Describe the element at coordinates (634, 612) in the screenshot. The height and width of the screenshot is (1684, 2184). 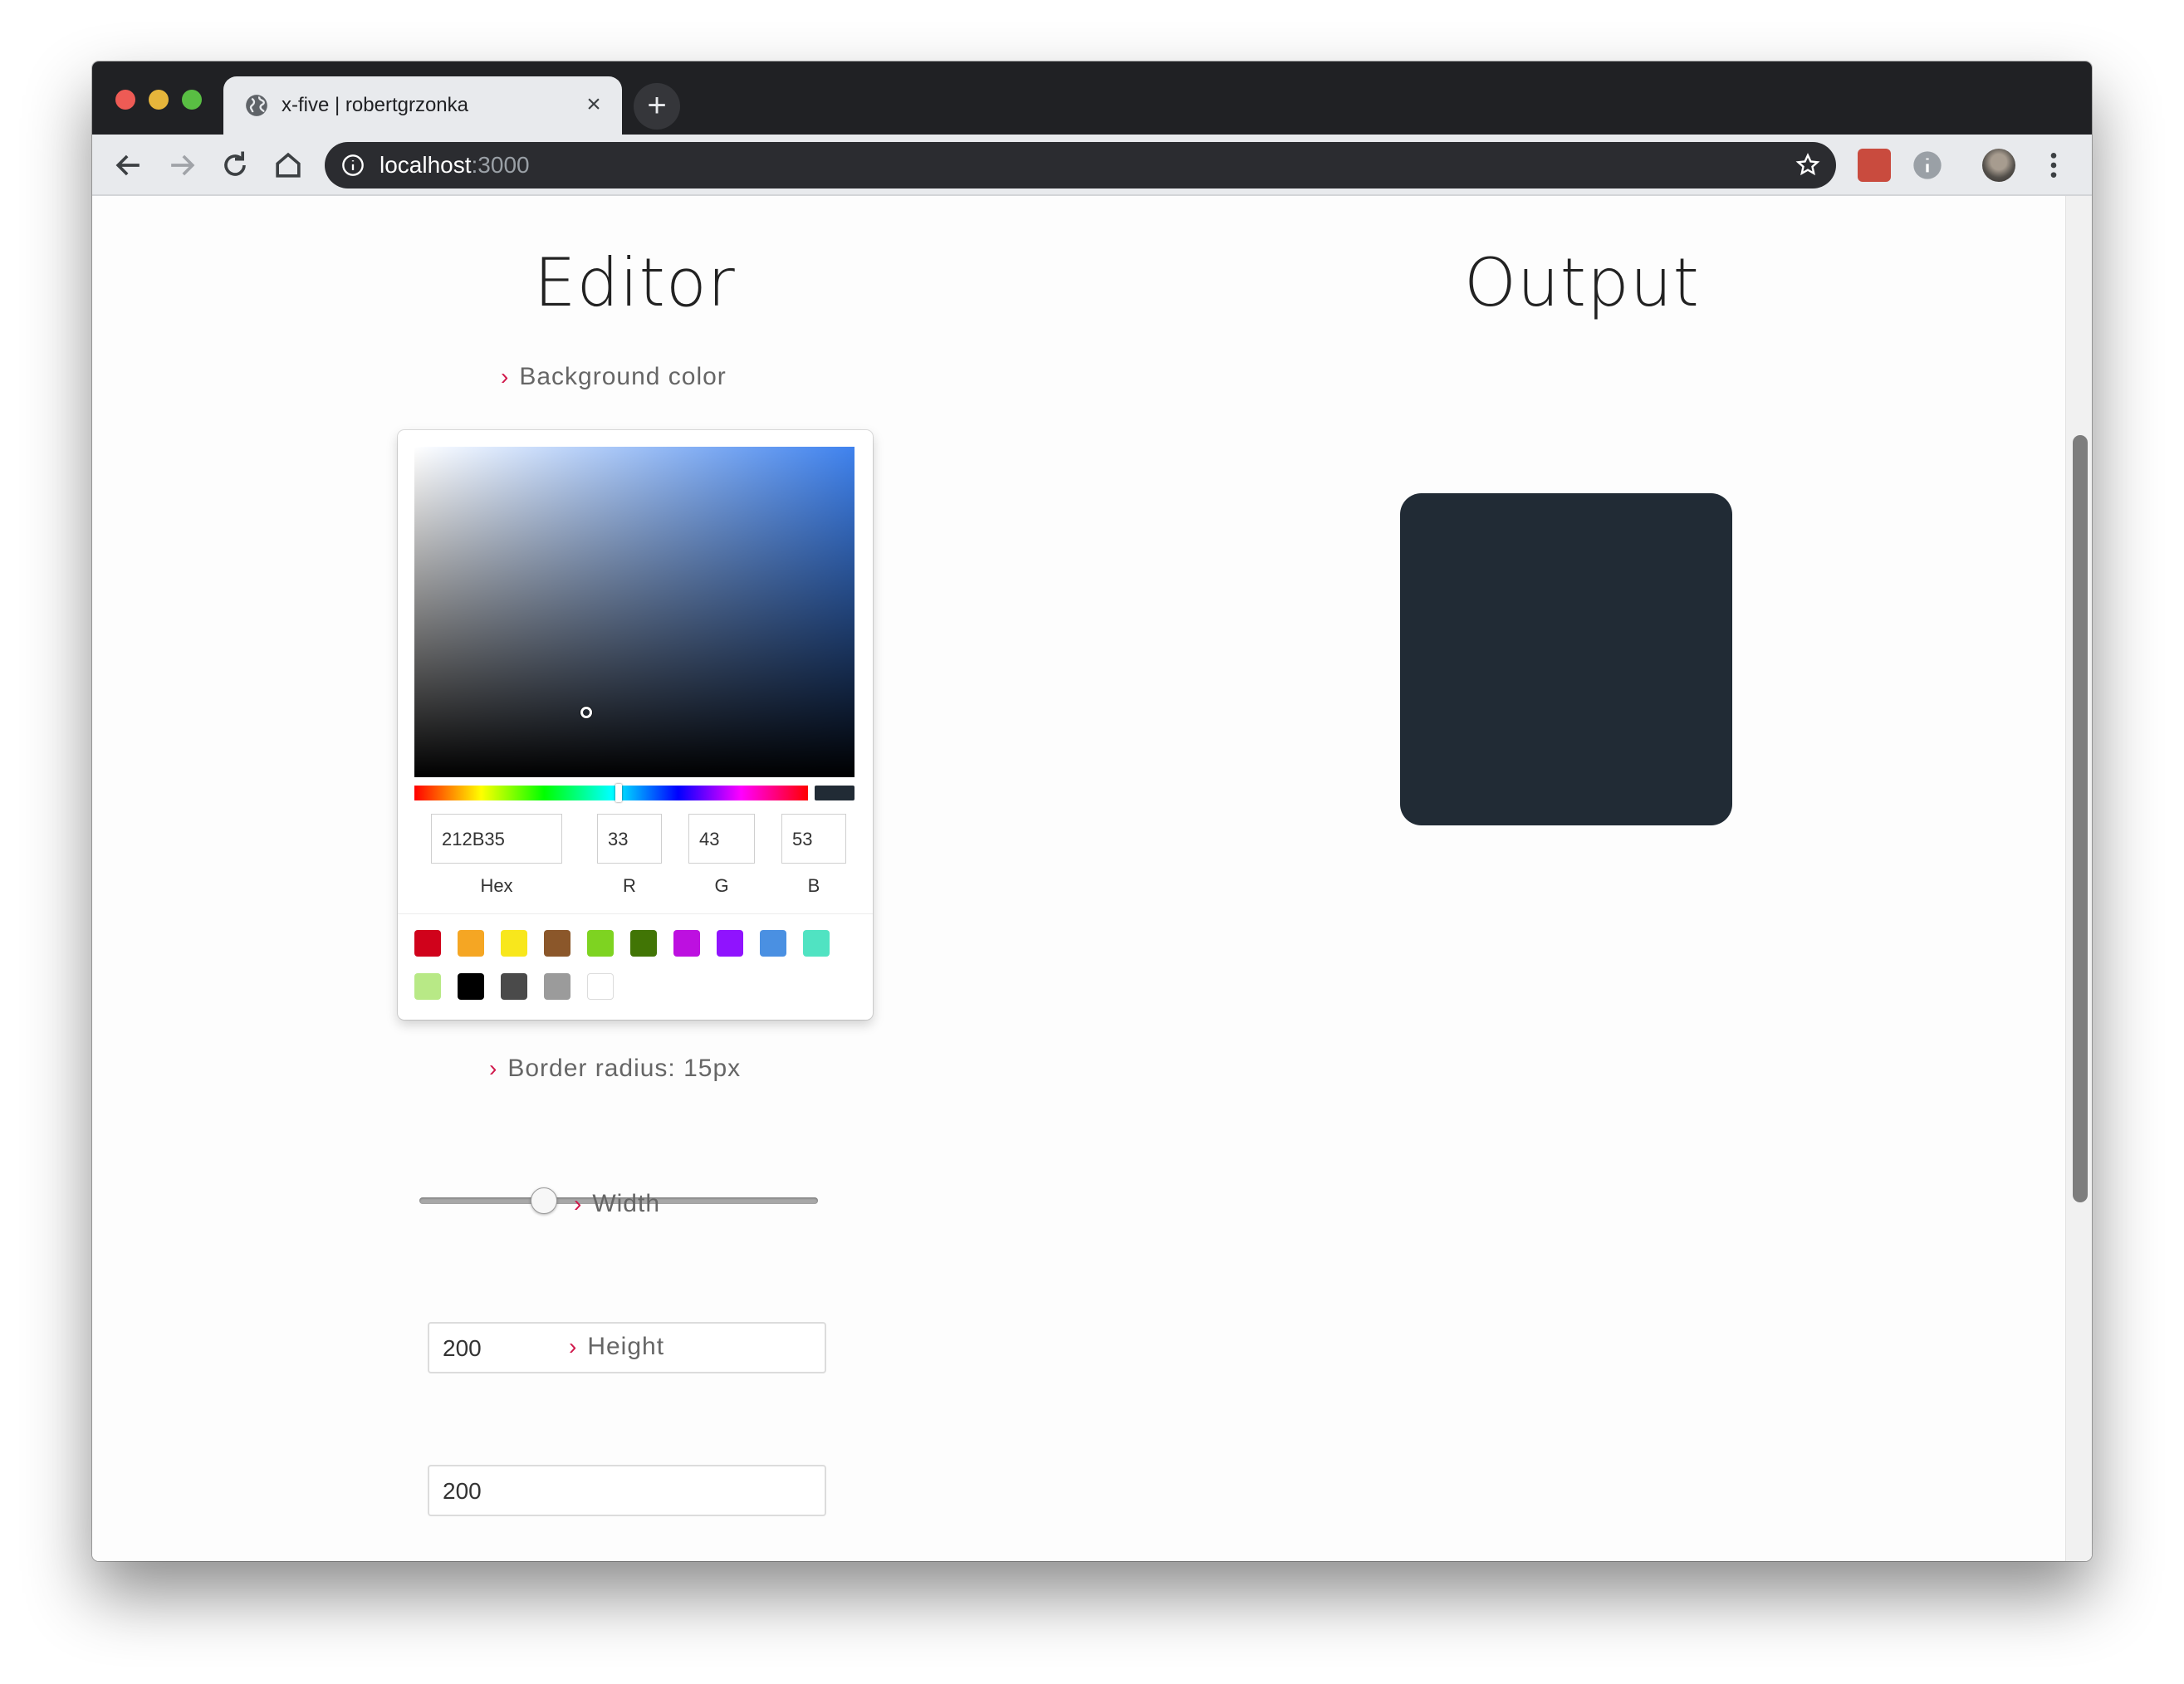
I see `saturation-area` at that location.